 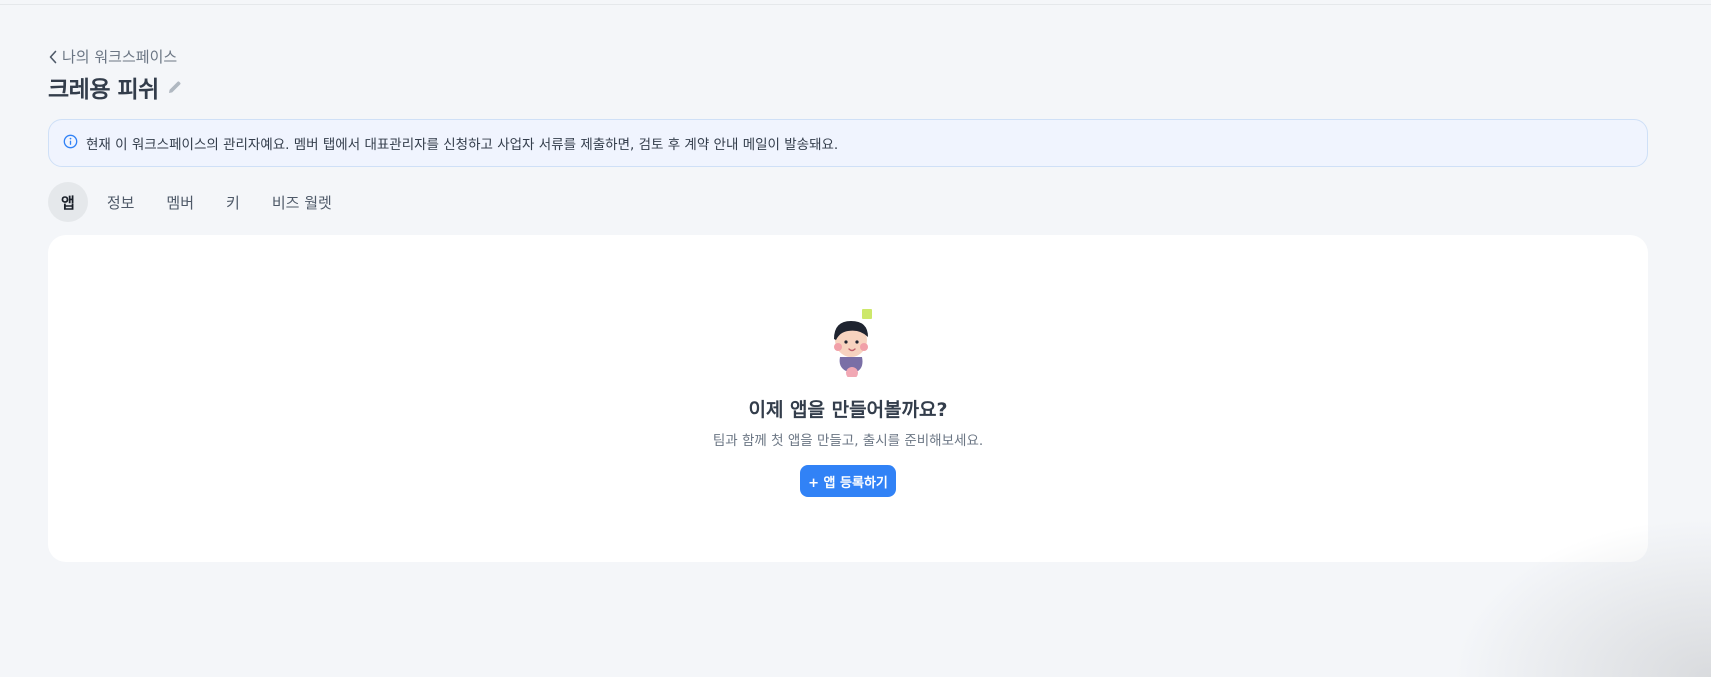 I want to click on breadcrumb-label: 나의 워크스페이스, so click(x=120, y=57).